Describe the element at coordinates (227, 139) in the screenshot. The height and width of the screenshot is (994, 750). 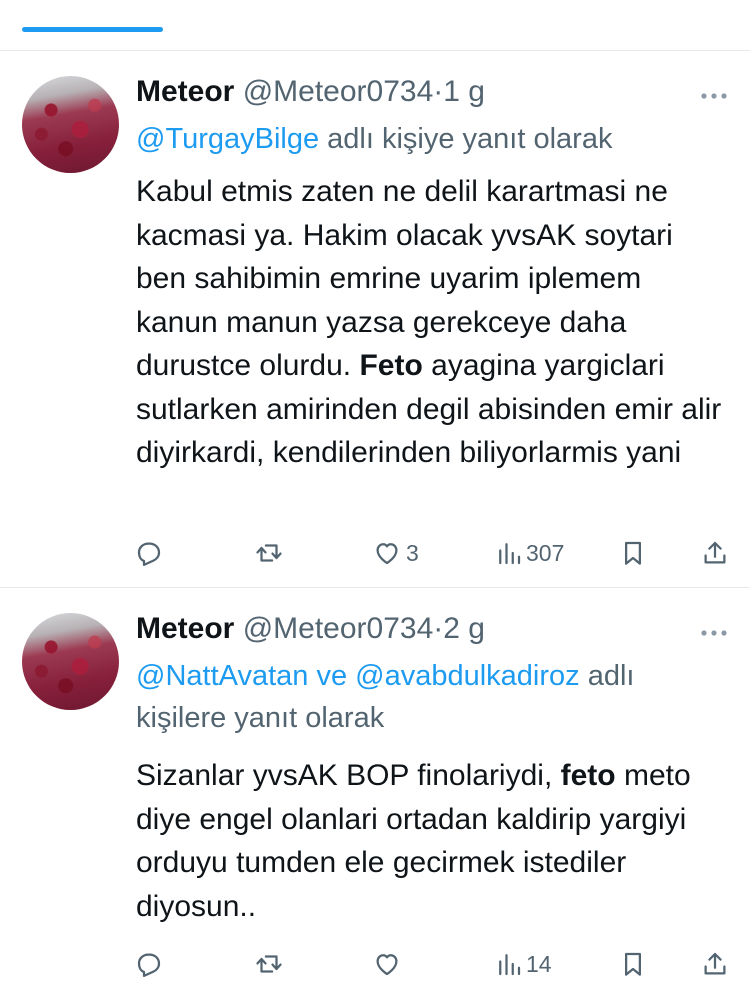
I see `mention-link: @TurgayBilge` at that location.